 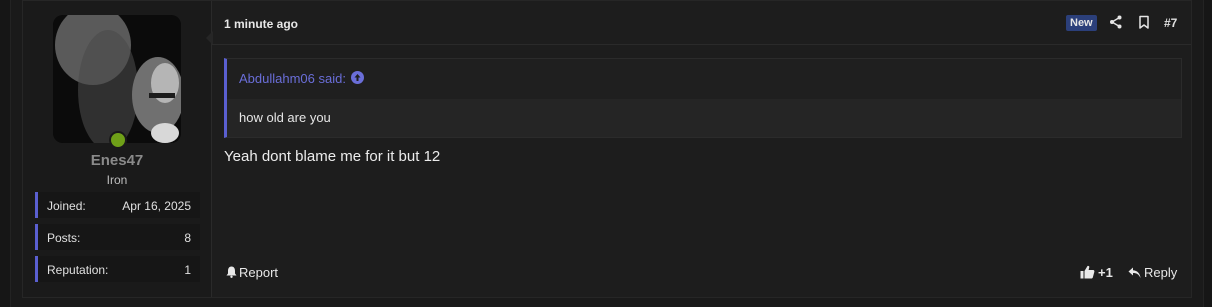 I want to click on quote-content: how old are you, so click(x=704, y=118).